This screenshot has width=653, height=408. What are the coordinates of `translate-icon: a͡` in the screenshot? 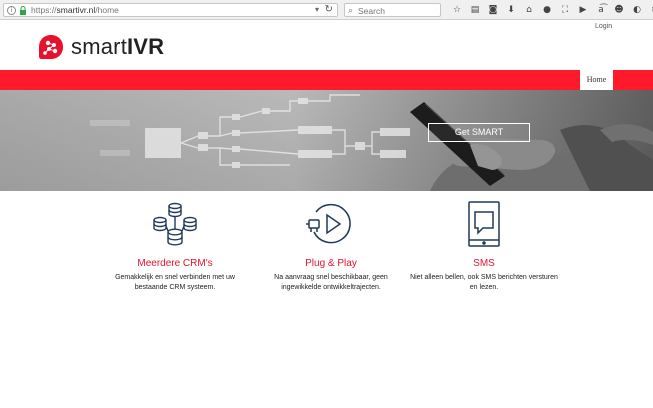 It's located at (601, 10).